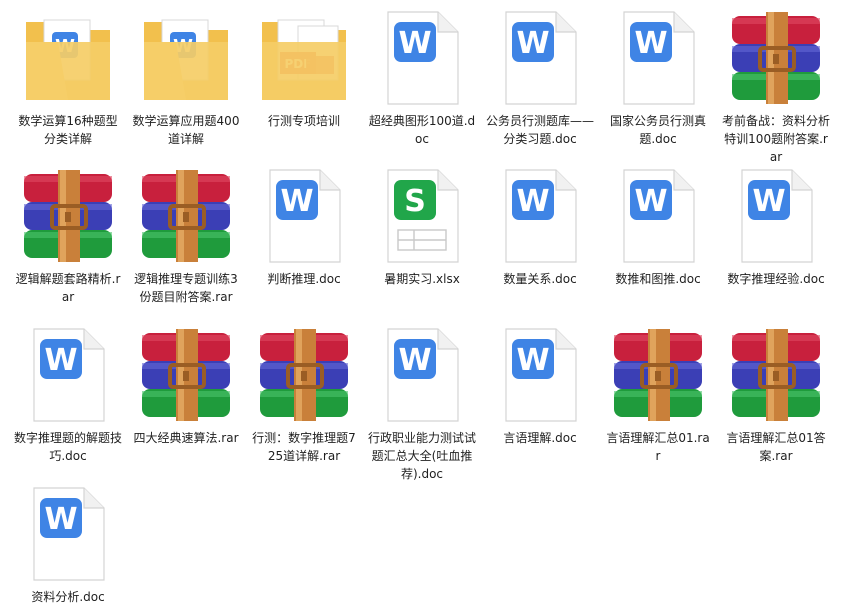 The width and height of the screenshot is (844, 612). I want to click on file-item: W 数推和图推.doc, so click(658, 227).